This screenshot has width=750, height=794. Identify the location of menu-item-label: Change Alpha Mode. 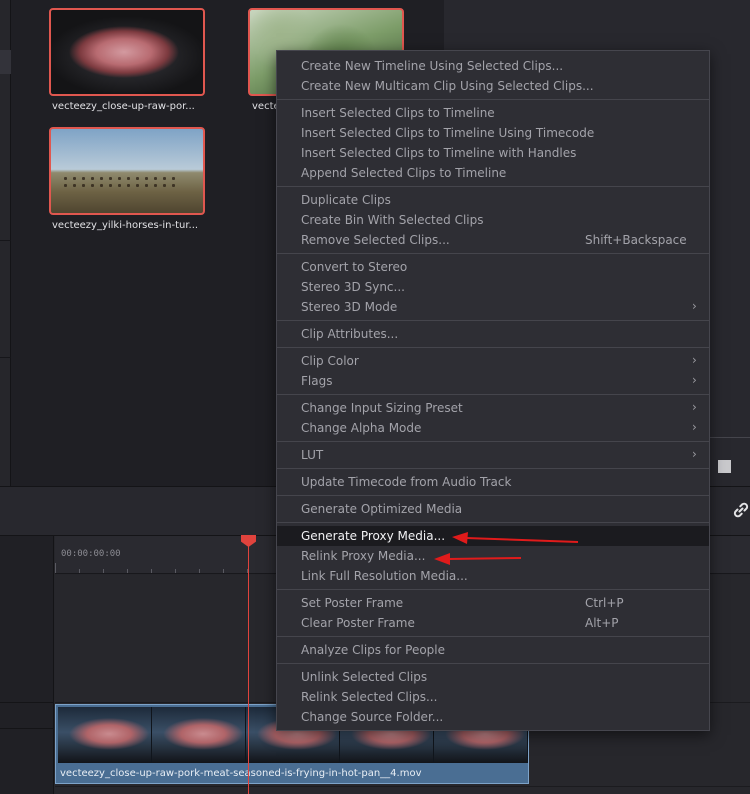
(361, 428).